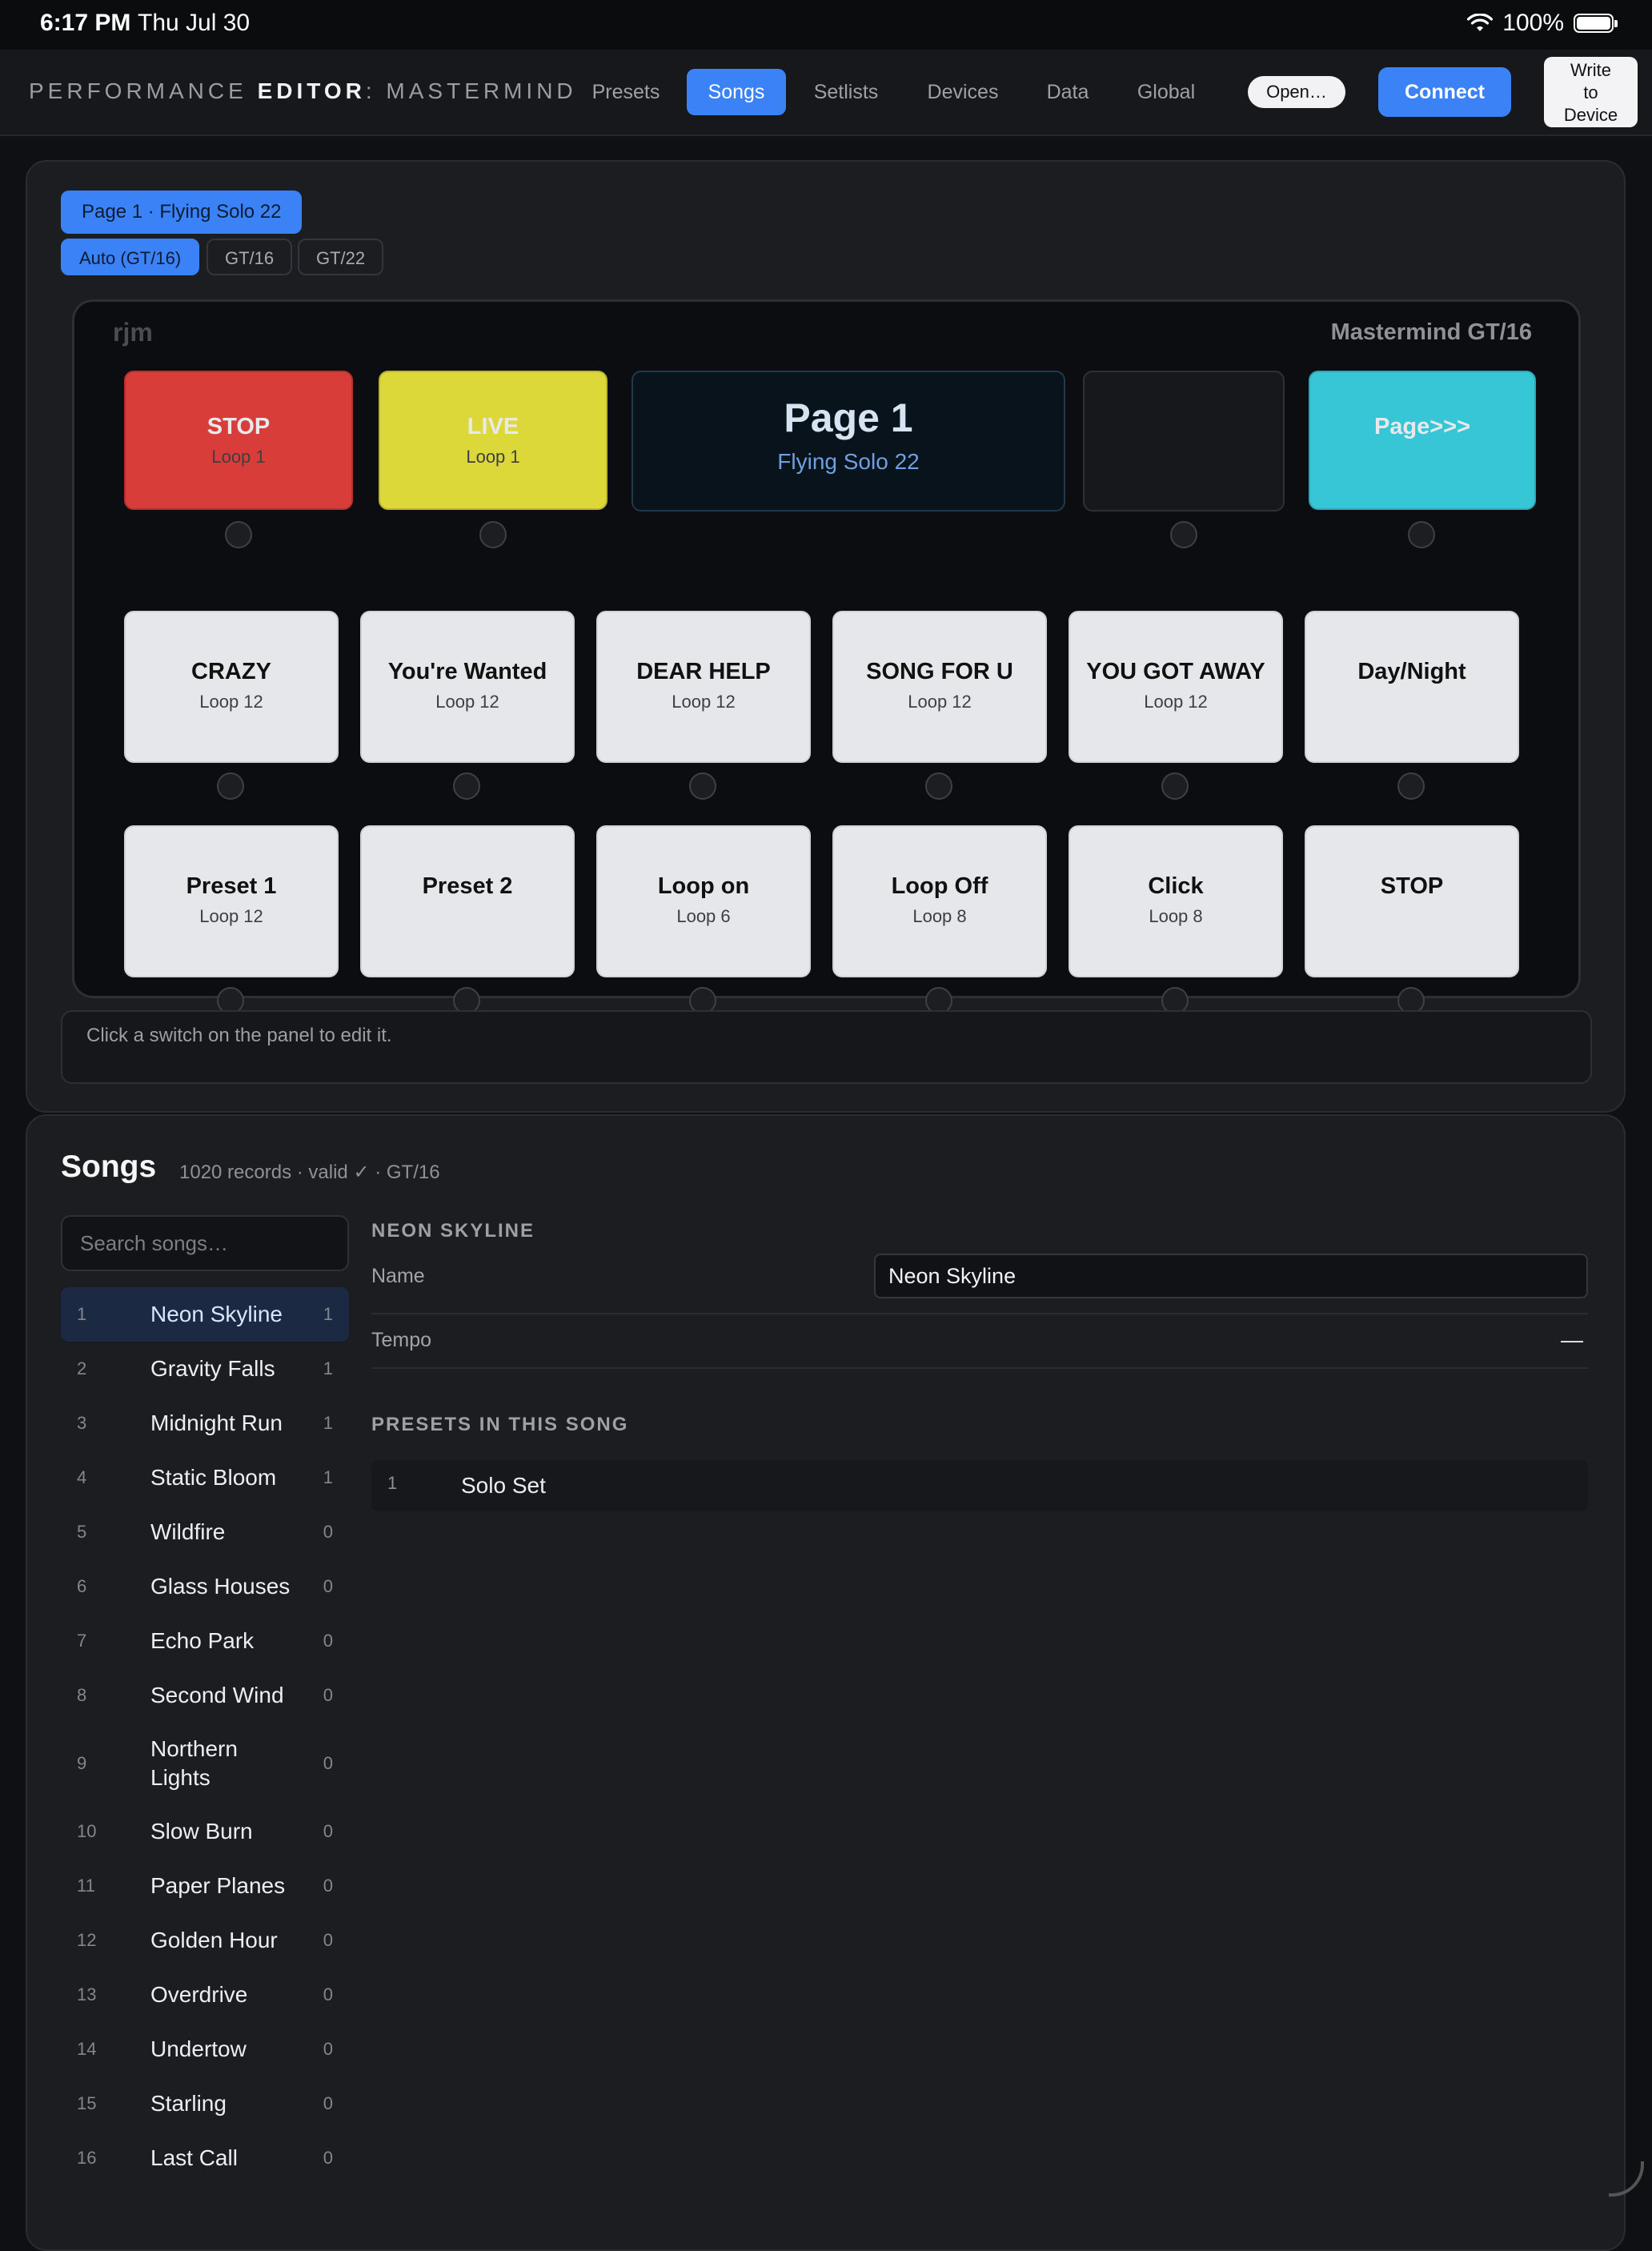 The image size is (1652, 2251). Describe the element at coordinates (493, 440) in the screenshot. I see `switch-live: LIVE Loop 1` at that location.